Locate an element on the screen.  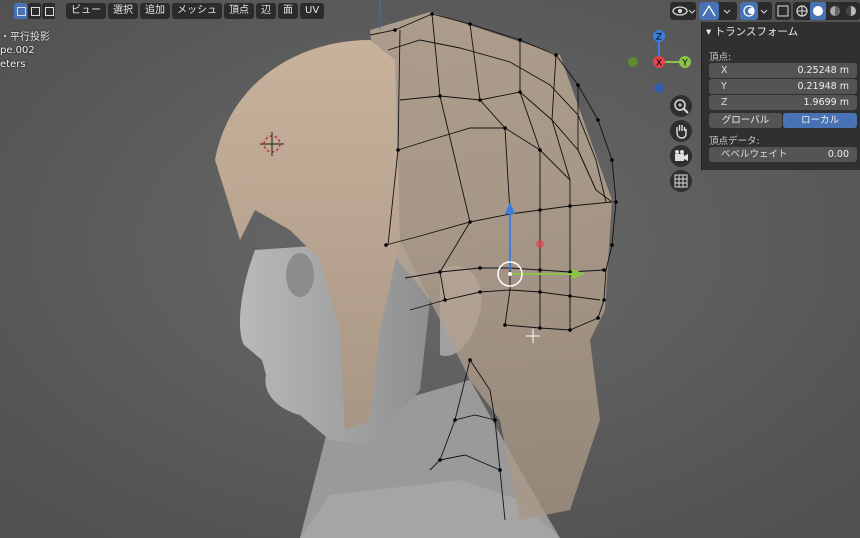
y-value: 0.21948 m is located at coordinates (823, 86).